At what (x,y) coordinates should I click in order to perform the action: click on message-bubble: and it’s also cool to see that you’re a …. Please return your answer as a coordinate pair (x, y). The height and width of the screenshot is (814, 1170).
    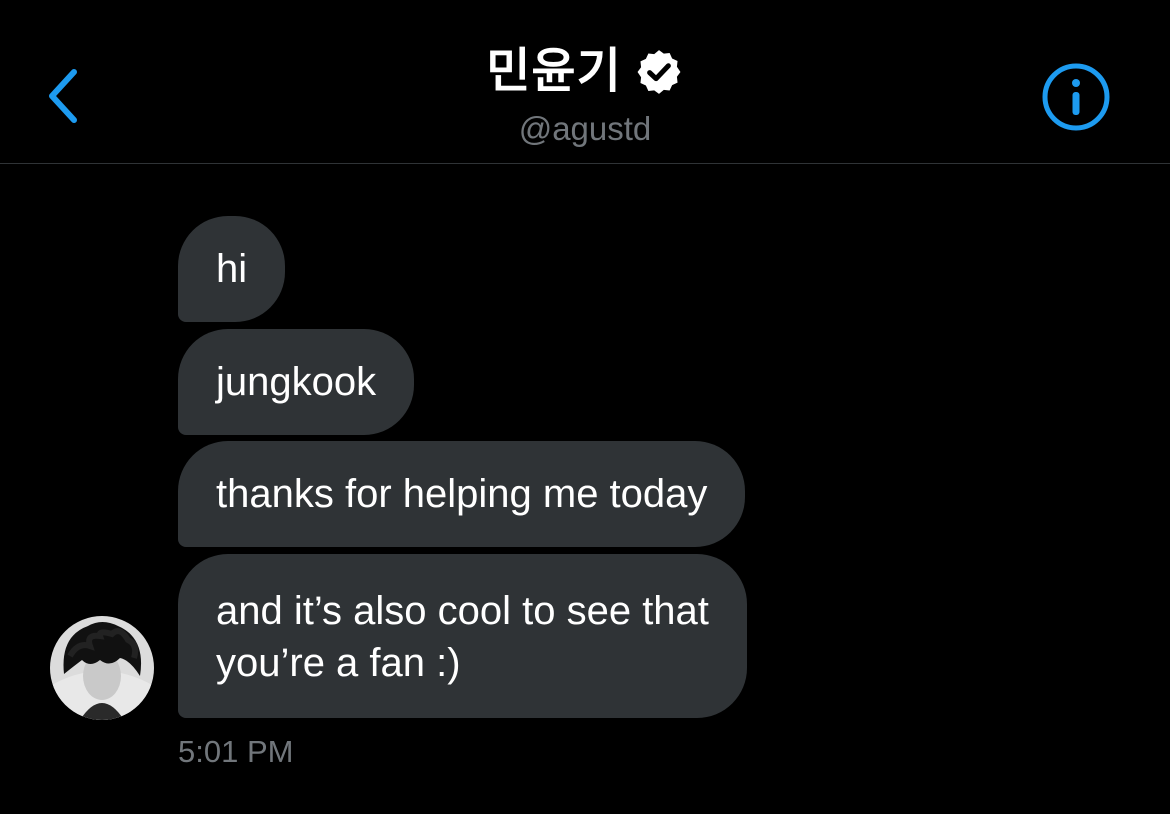
    Looking at the image, I should click on (462, 636).